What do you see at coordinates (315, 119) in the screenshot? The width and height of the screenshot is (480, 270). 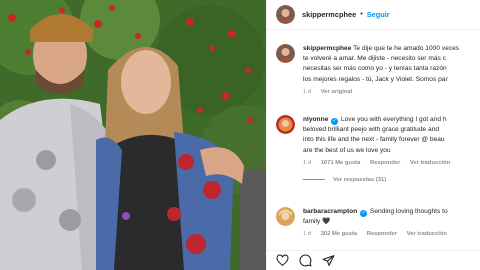 I see `commenter-username: nlyonne` at bounding box center [315, 119].